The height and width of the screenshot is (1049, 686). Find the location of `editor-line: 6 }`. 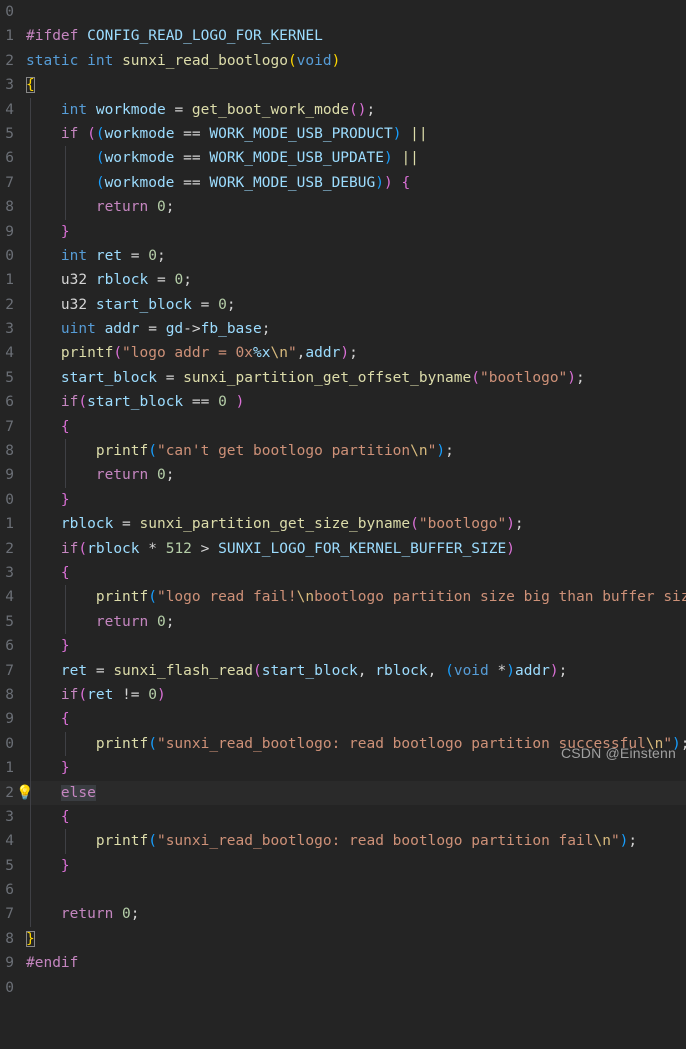

editor-line: 6 } is located at coordinates (343, 646).